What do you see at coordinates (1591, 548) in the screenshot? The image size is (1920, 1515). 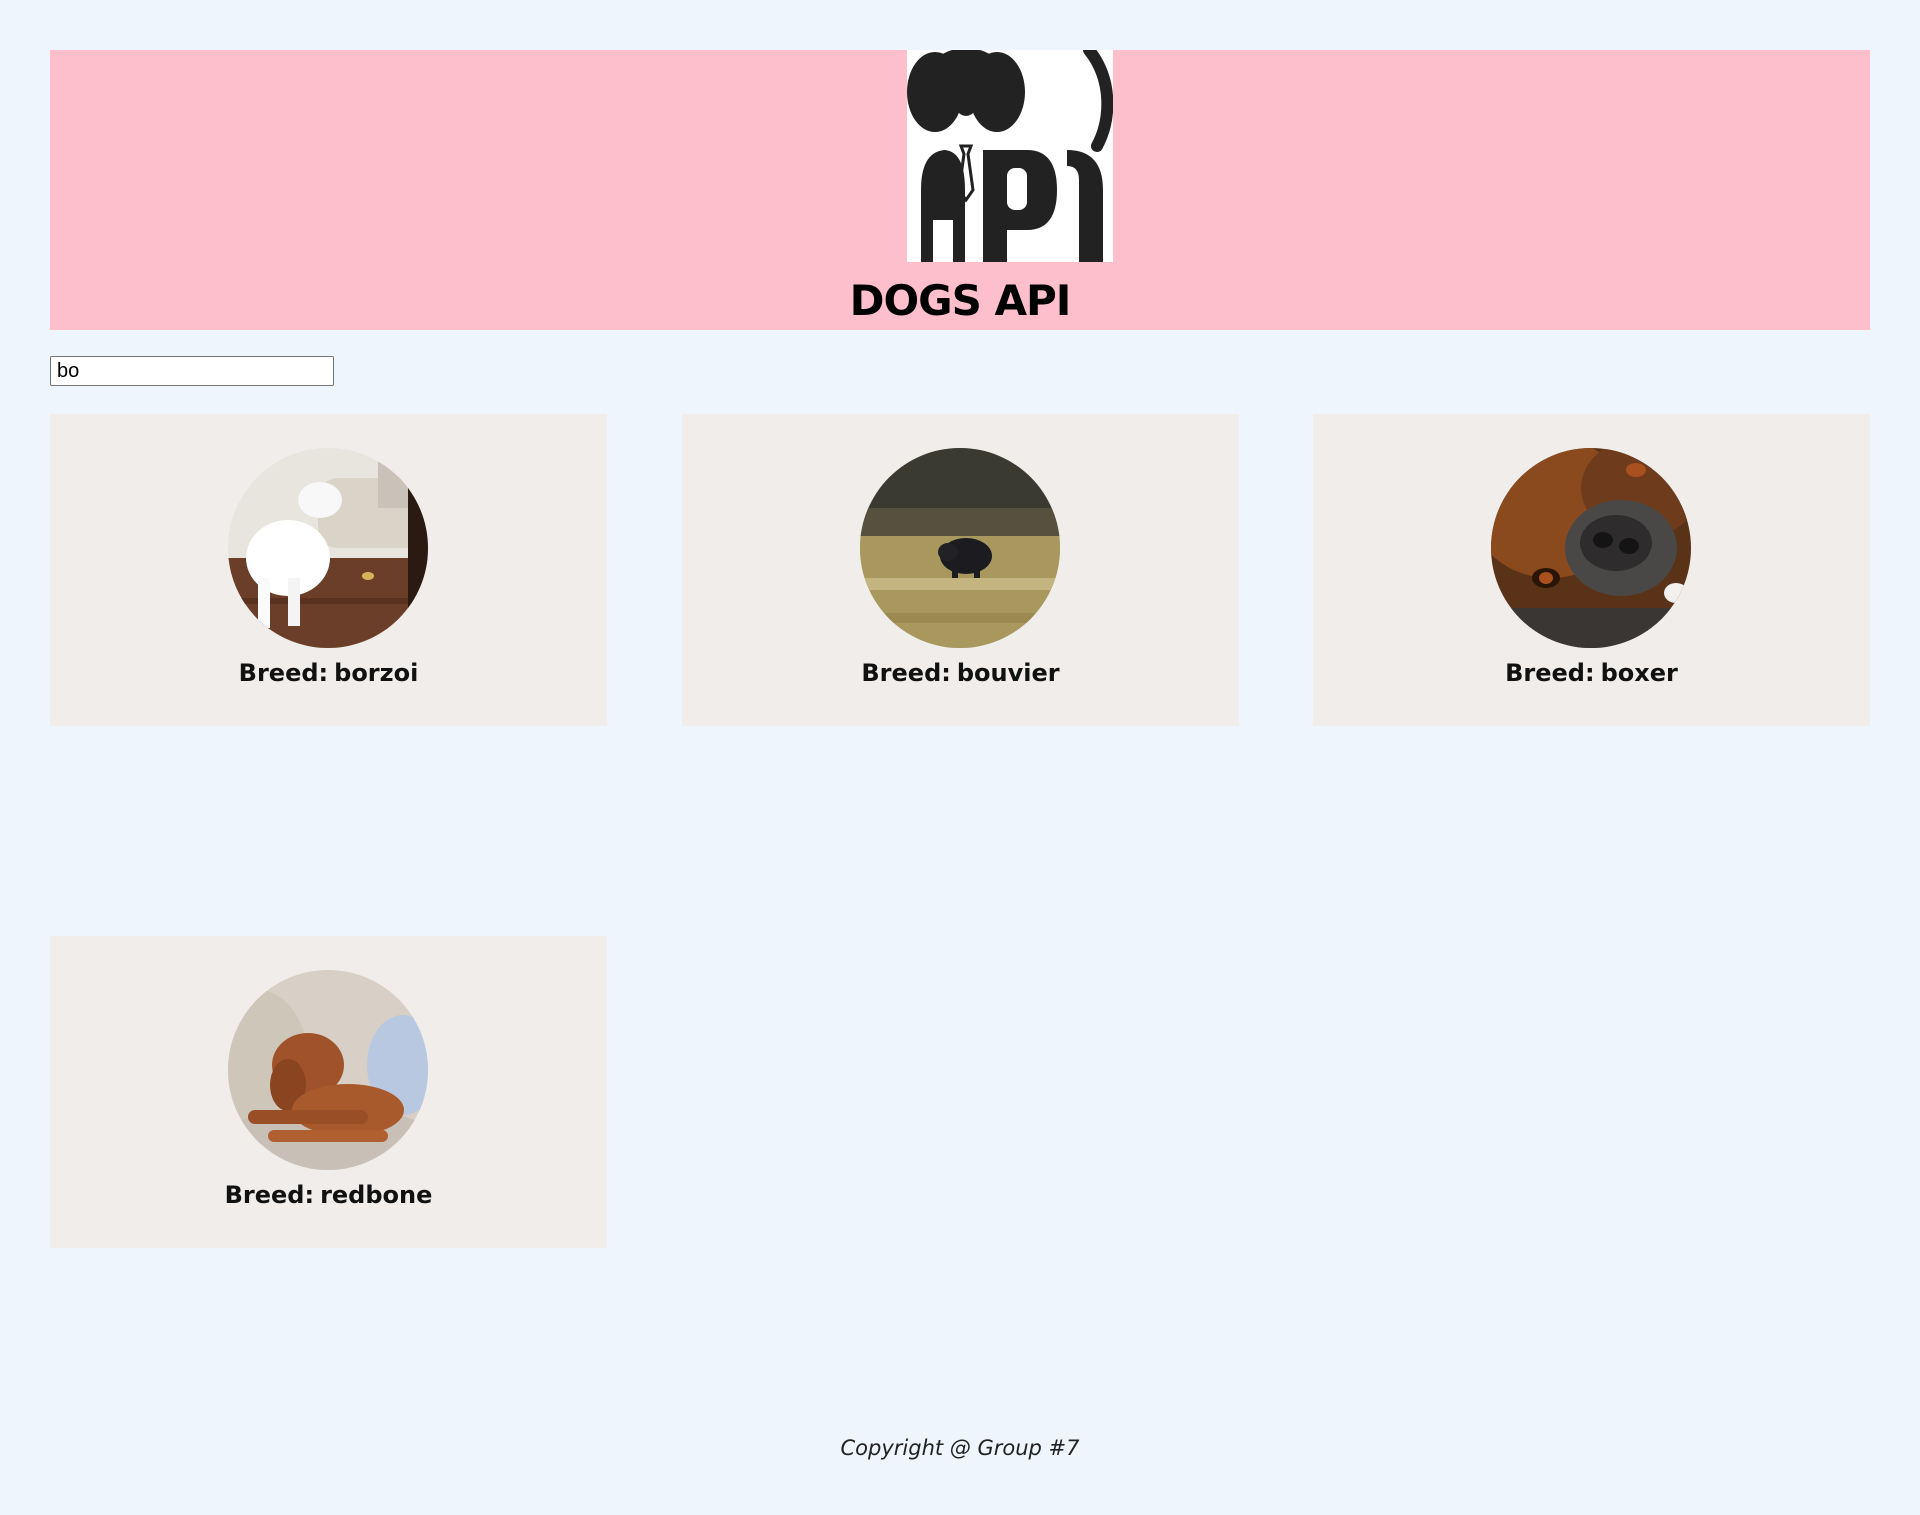 I see `boxer-face-closeup-photo` at bounding box center [1591, 548].